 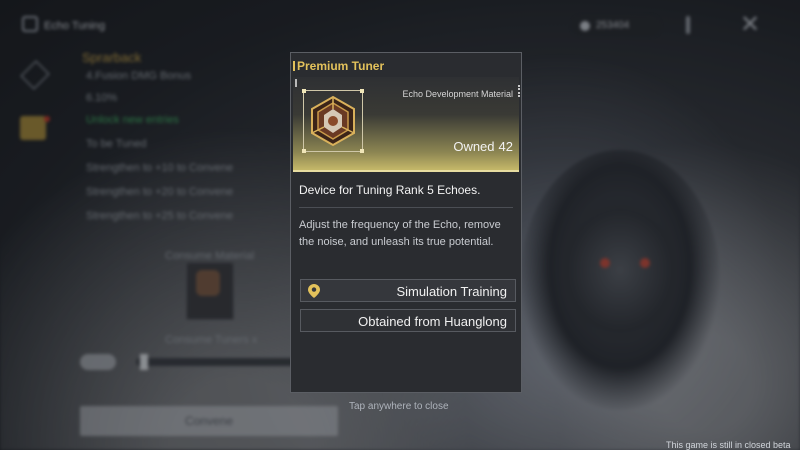 What do you see at coordinates (406, 171) in the screenshot?
I see `hero-underline` at bounding box center [406, 171].